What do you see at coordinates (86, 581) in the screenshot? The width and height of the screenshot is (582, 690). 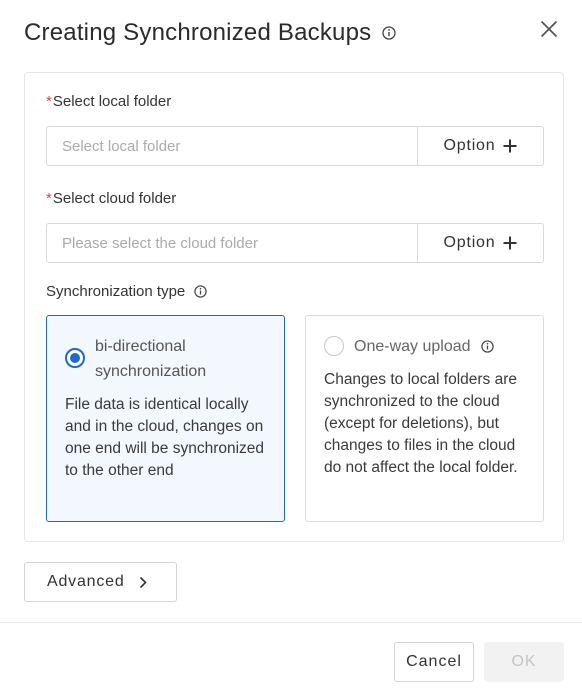 I see `advanced-label: Advanced` at bounding box center [86, 581].